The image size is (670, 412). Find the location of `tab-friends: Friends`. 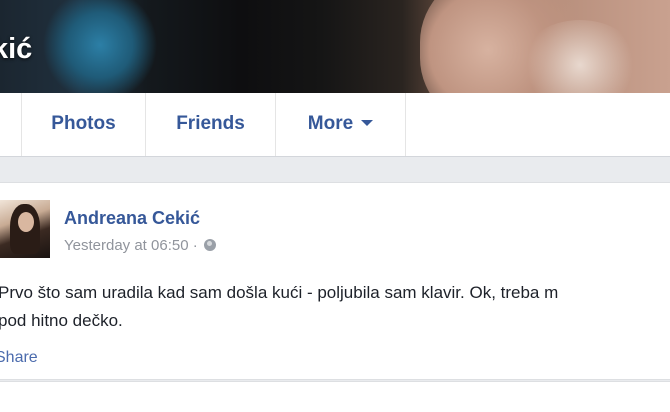

tab-friends: Friends is located at coordinates (211, 124).